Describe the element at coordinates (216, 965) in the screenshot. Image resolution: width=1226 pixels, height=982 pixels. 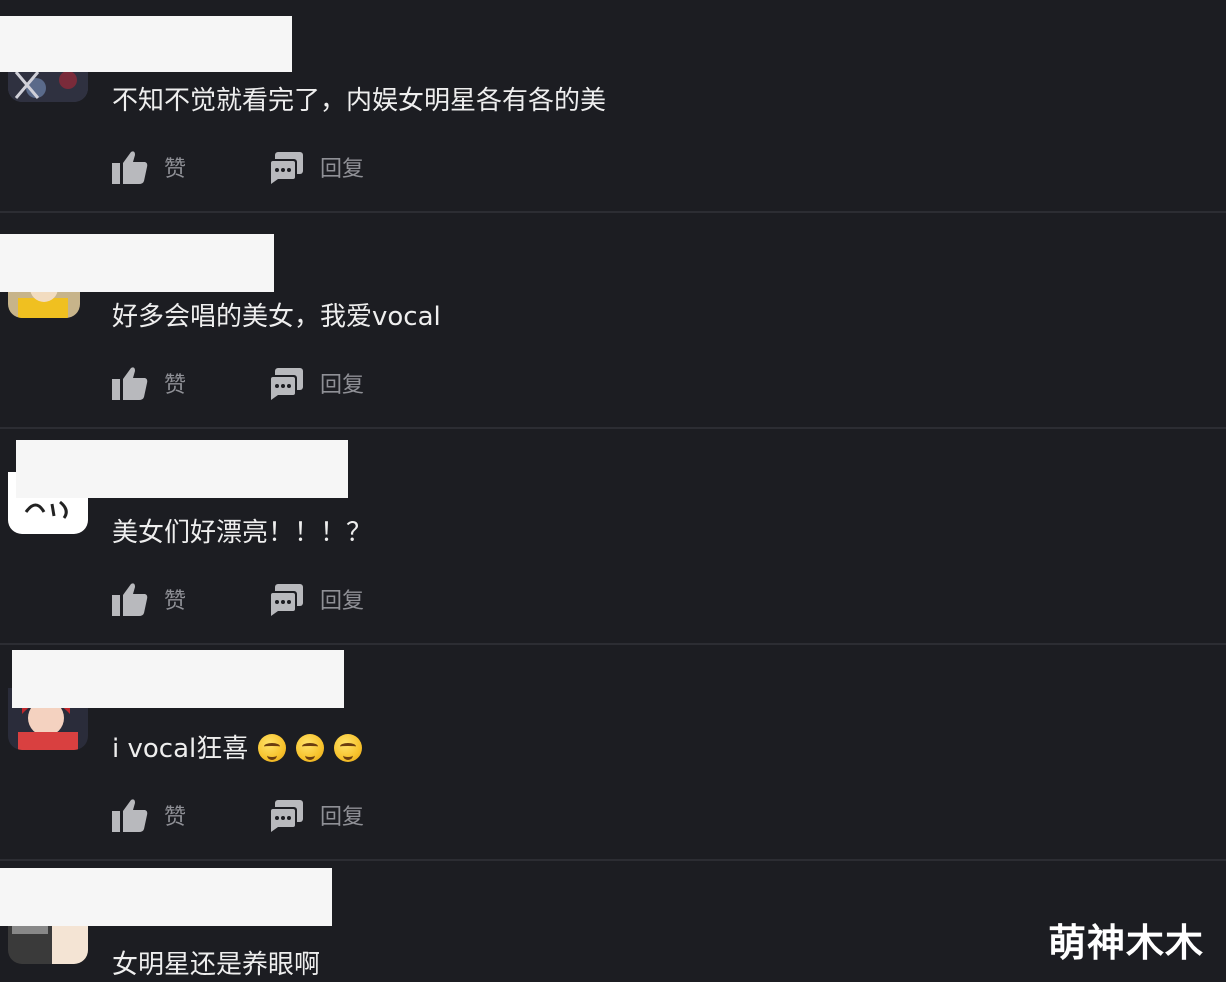
I see `comment-text: 女明星还是养眼啊` at that location.